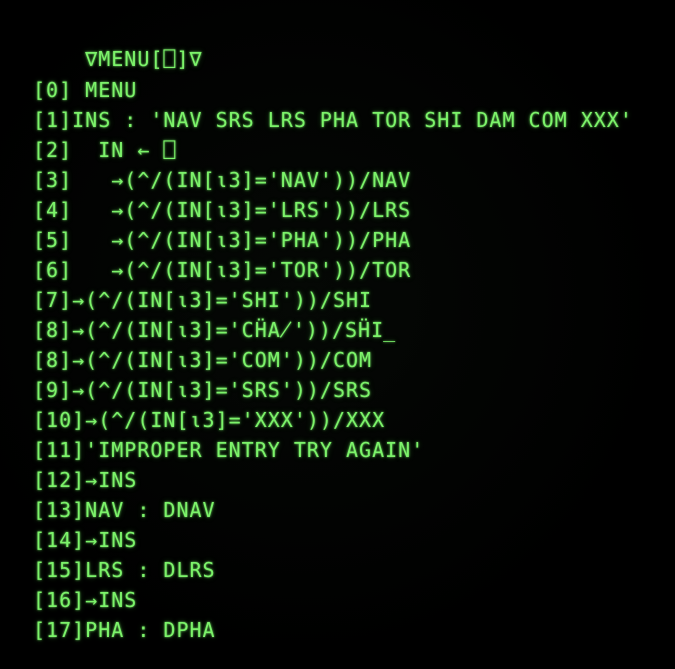 This screenshot has height=669, width=675. I want to click on code-line-17: [17]PHA : DPHA, so click(124, 630).